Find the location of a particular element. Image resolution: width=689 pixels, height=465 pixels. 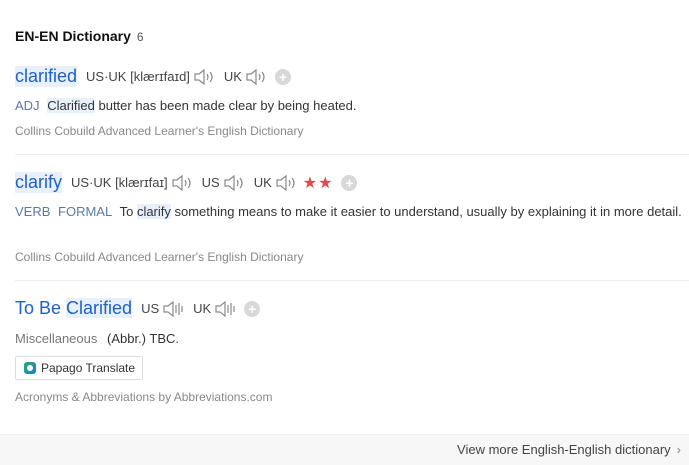

entry-to-be-clarified: To Be Clarified US UK + is located at coordinates (352, 308).